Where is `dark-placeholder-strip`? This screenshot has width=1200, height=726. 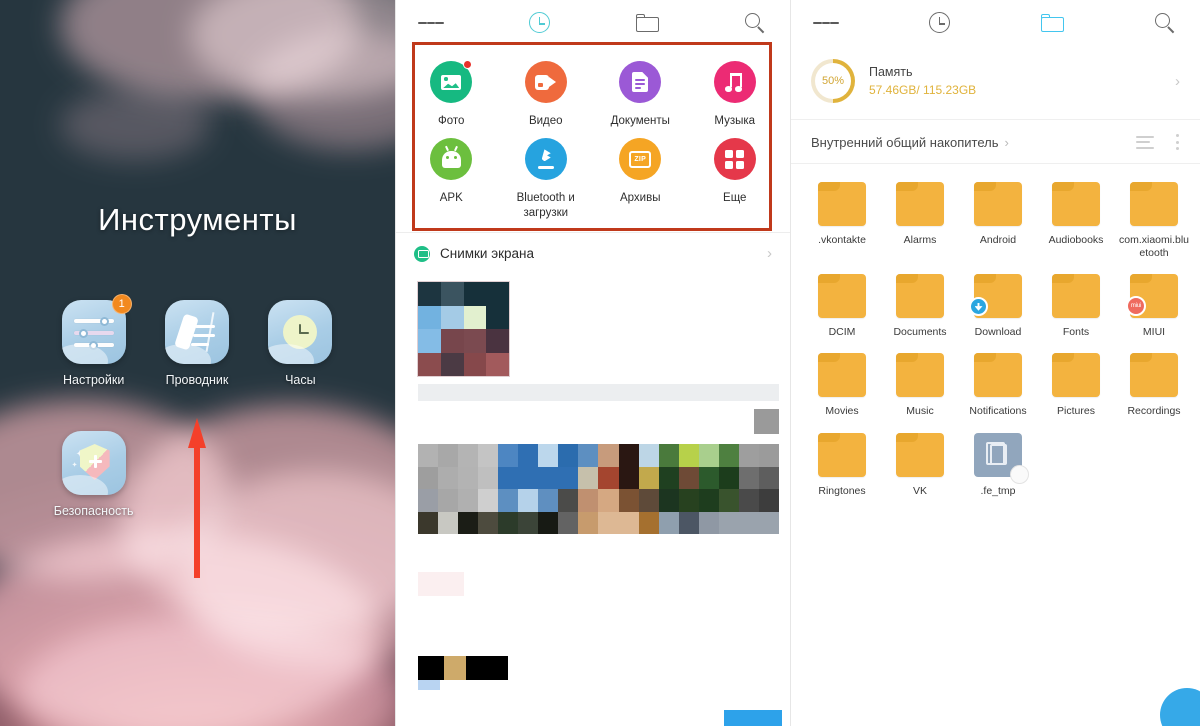
dark-placeholder-strip is located at coordinates (463, 668).